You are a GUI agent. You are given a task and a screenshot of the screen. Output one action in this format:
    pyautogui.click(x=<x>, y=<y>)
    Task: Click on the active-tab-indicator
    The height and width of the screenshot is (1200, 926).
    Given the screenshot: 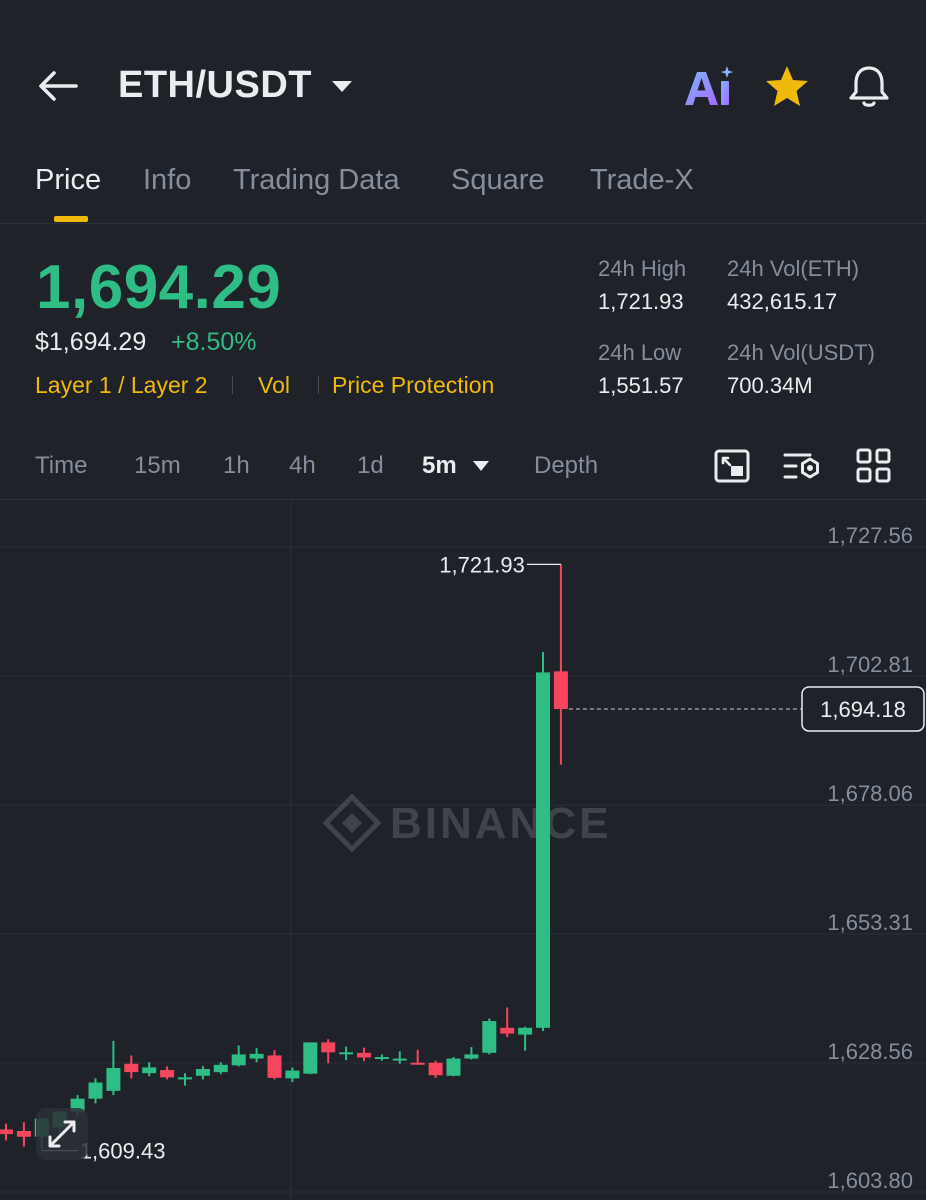 What is the action you would take?
    pyautogui.click(x=71, y=219)
    